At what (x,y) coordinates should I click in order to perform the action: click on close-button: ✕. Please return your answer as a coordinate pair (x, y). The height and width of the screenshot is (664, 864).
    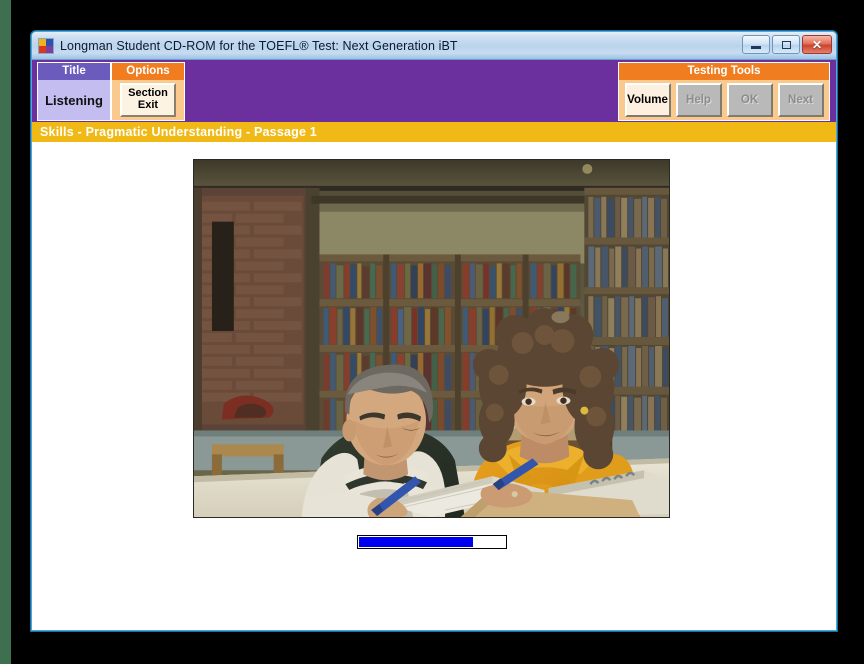
    Looking at the image, I should click on (817, 44).